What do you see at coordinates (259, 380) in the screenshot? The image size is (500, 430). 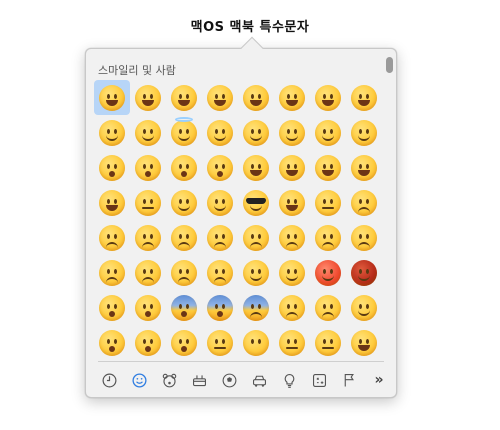 I see `tab-travel` at bounding box center [259, 380].